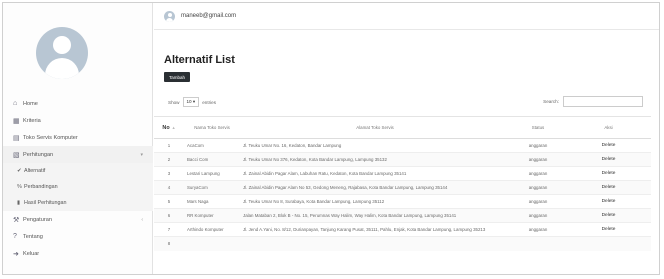 Image resolution: width=664 pixels, height=279 pixels. I want to click on calc-icon: ▧, so click(16, 155).